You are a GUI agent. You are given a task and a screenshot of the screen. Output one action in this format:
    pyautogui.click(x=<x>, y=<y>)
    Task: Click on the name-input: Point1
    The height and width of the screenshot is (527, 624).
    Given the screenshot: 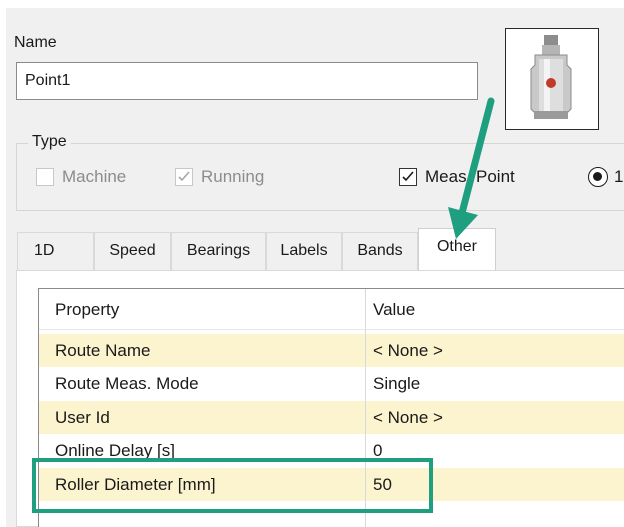 What is the action you would take?
    pyautogui.click(x=247, y=81)
    